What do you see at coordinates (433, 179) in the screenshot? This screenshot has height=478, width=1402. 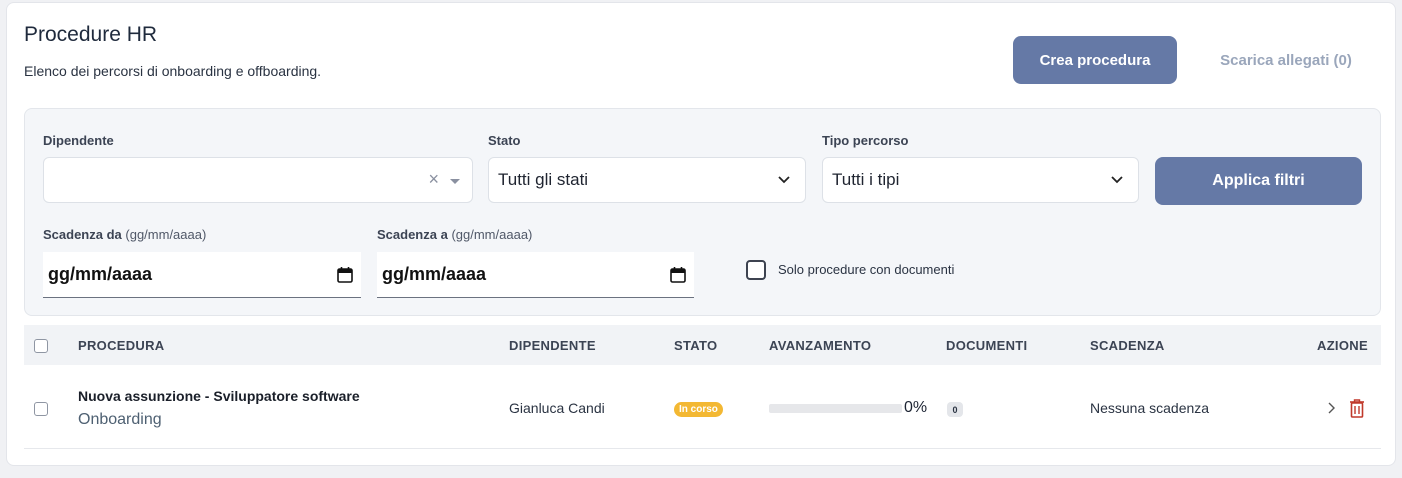 I see `clear-icon: ×` at bounding box center [433, 179].